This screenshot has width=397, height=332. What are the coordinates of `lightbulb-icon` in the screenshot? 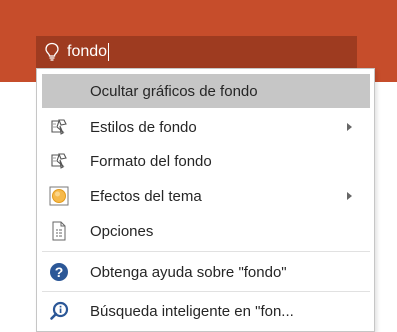 It's located at (52, 52).